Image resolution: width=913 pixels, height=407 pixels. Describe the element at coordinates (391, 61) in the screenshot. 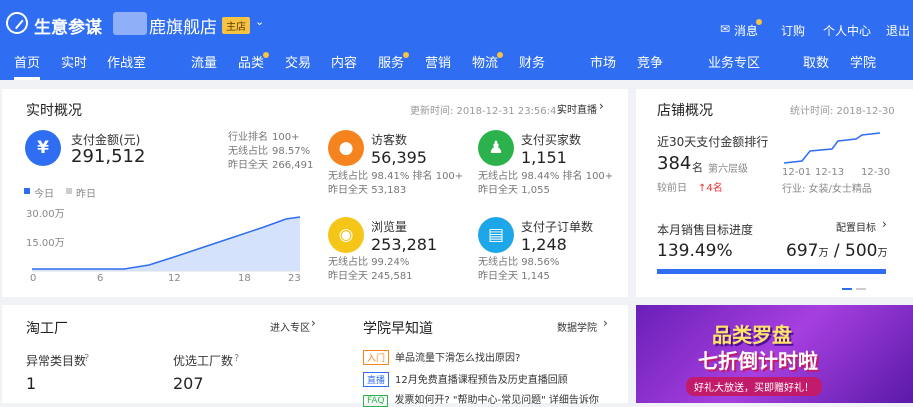

I see `nav-service: 服务` at that location.